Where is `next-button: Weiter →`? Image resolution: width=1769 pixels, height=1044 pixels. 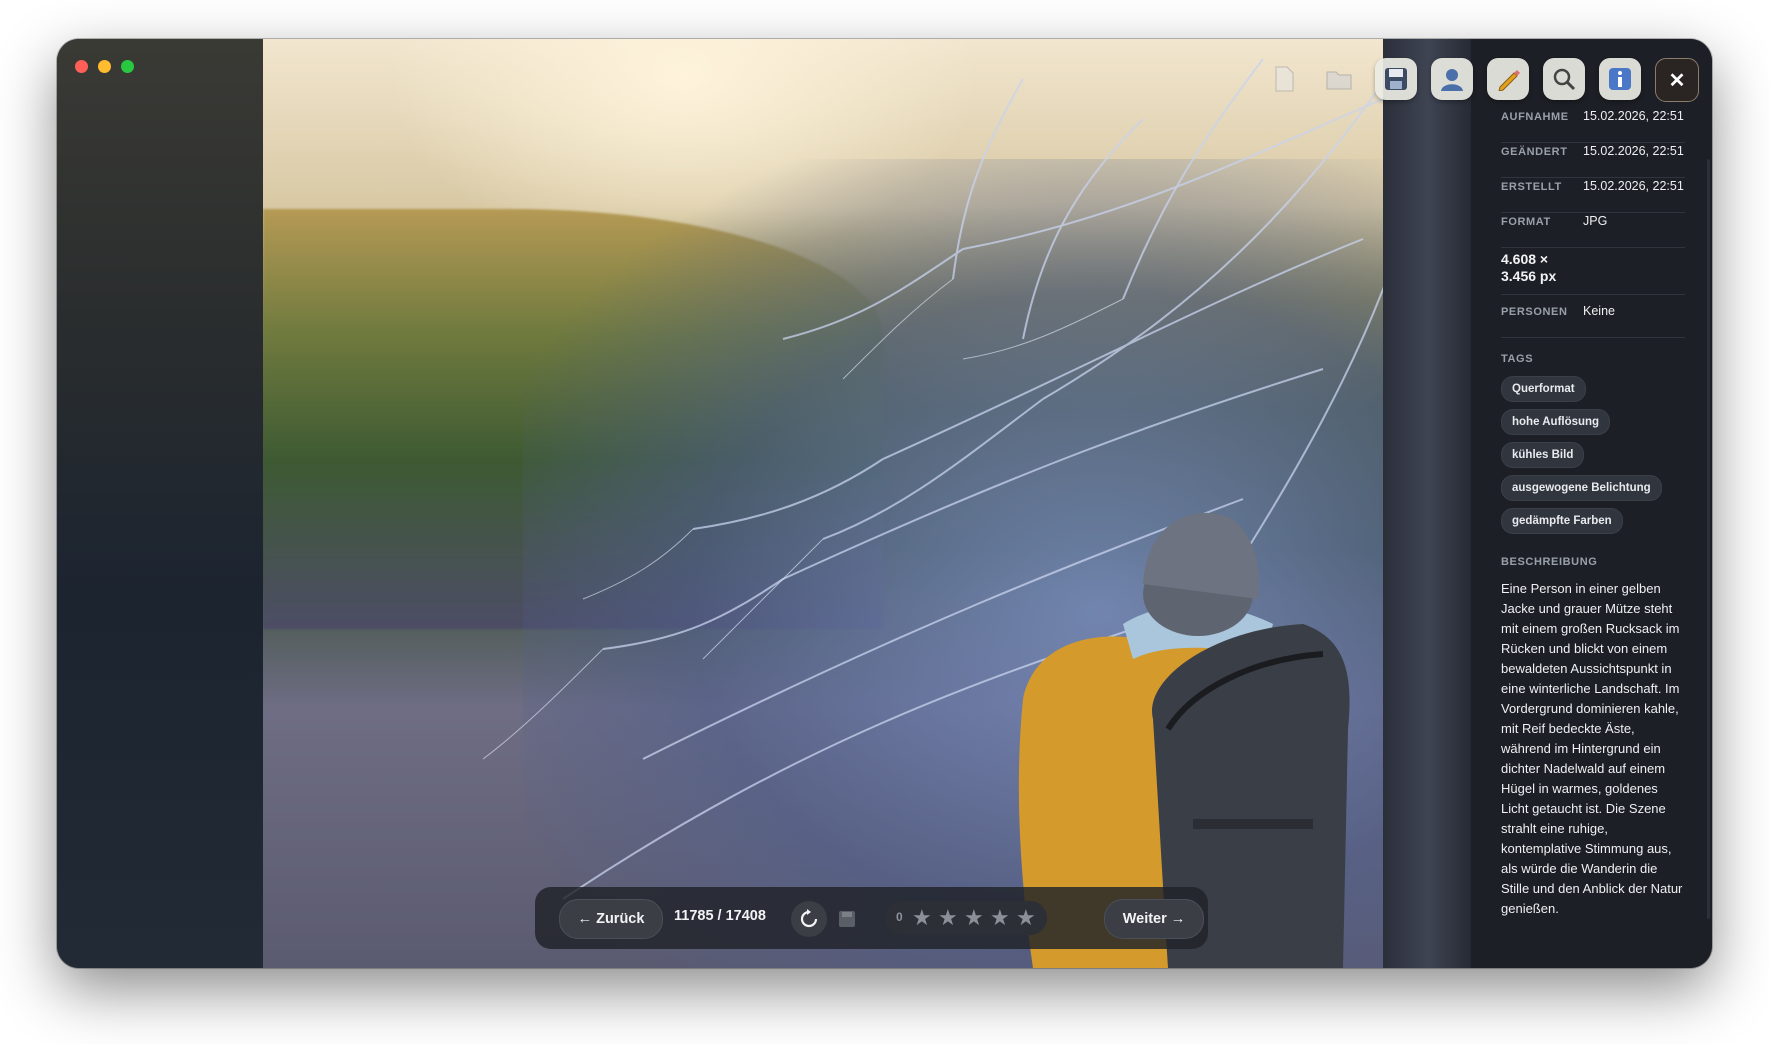
next-button: Weiter → is located at coordinates (1154, 919).